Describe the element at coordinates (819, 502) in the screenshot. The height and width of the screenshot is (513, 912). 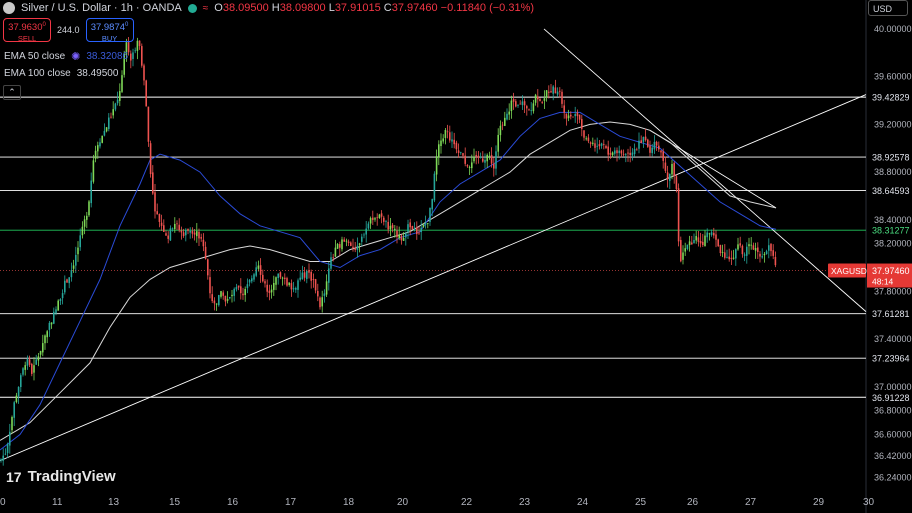
I see `x-tick-label: 29` at that location.